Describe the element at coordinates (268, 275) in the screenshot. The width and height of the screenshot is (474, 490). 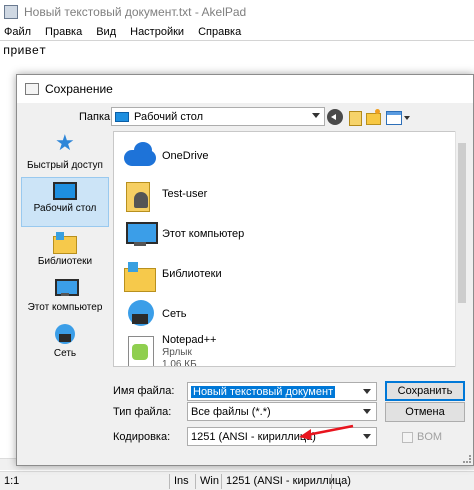
I see `list-item: Библиотеки` at that location.